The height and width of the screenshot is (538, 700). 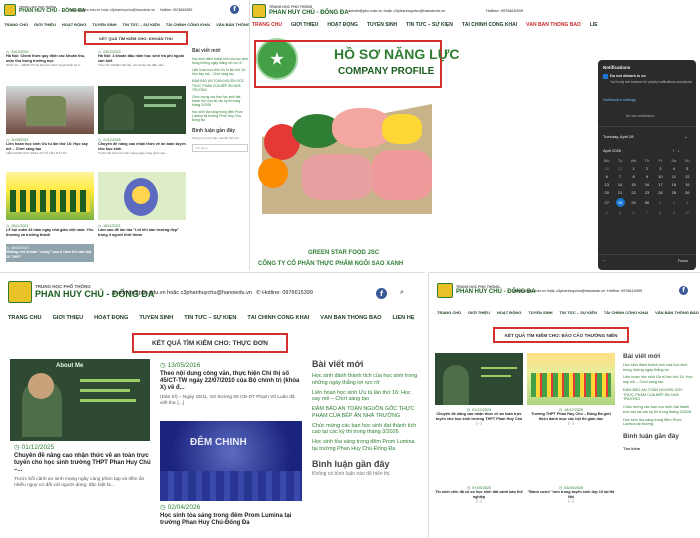 I want to click on calendar-day: 23, so click(x=646, y=192).